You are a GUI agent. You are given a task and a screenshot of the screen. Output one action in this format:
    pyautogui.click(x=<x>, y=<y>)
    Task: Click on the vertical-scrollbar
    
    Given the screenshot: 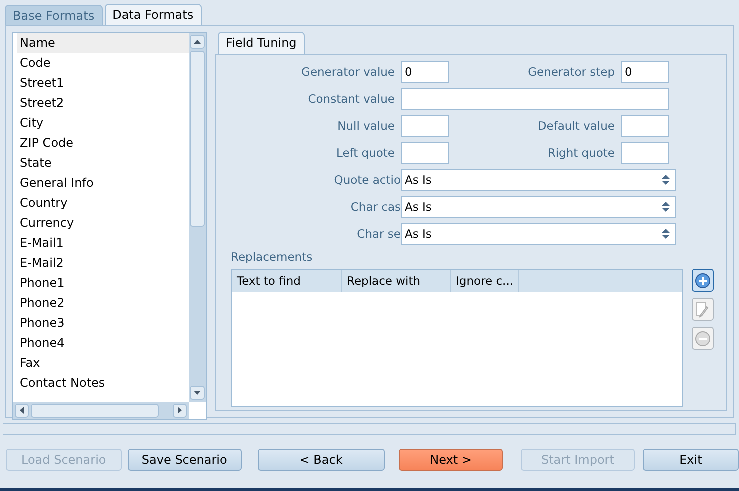 What is the action you would take?
    pyautogui.click(x=197, y=217)
    